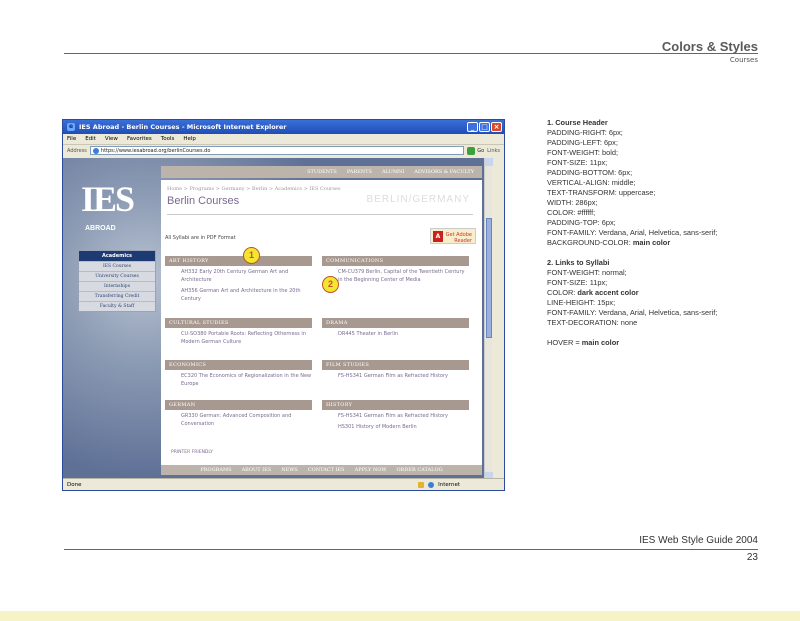  Describe the element at coordinates (117, 276) in the screenshot. I see `side-nav-item: University Courses` at that location.